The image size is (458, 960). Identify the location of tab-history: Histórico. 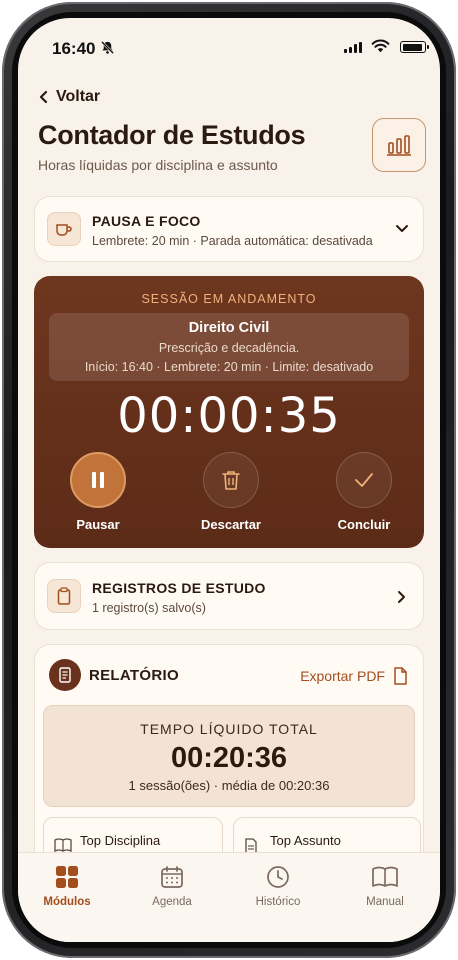
(278, 886).